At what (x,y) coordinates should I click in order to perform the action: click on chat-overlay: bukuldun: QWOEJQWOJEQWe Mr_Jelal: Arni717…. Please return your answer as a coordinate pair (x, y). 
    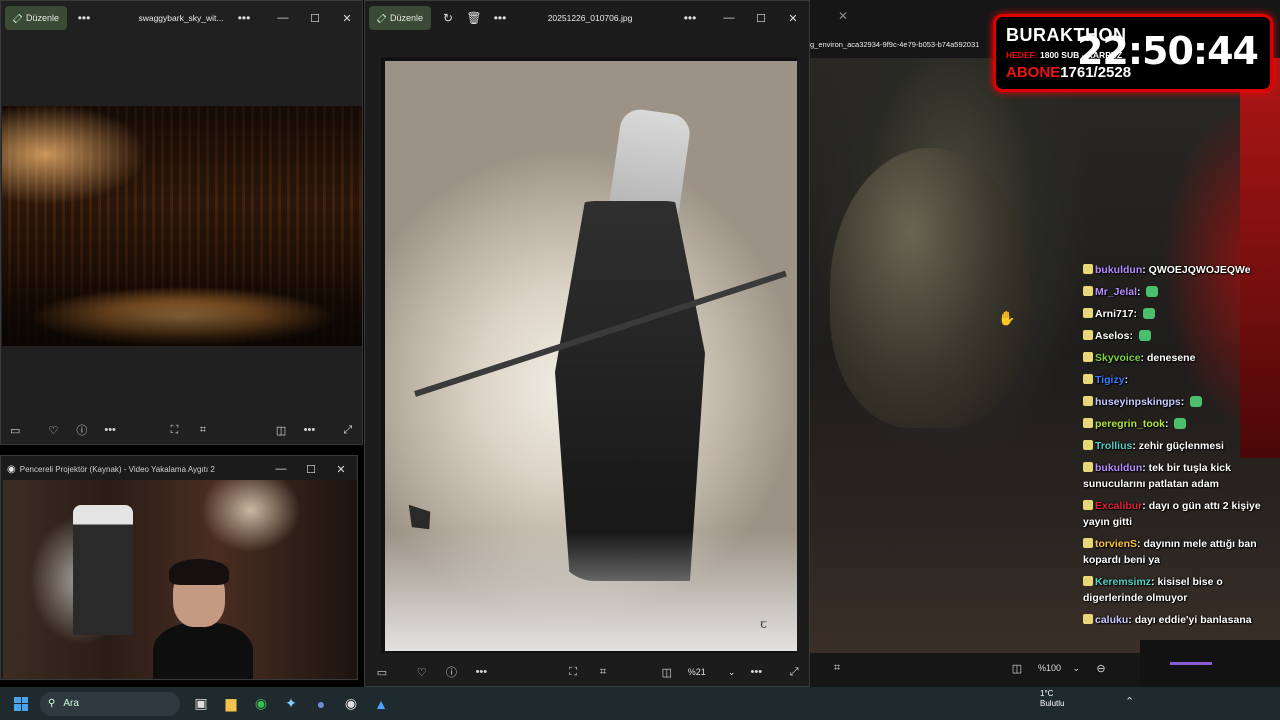
    Looking at the image, I should click on (1178, 448).